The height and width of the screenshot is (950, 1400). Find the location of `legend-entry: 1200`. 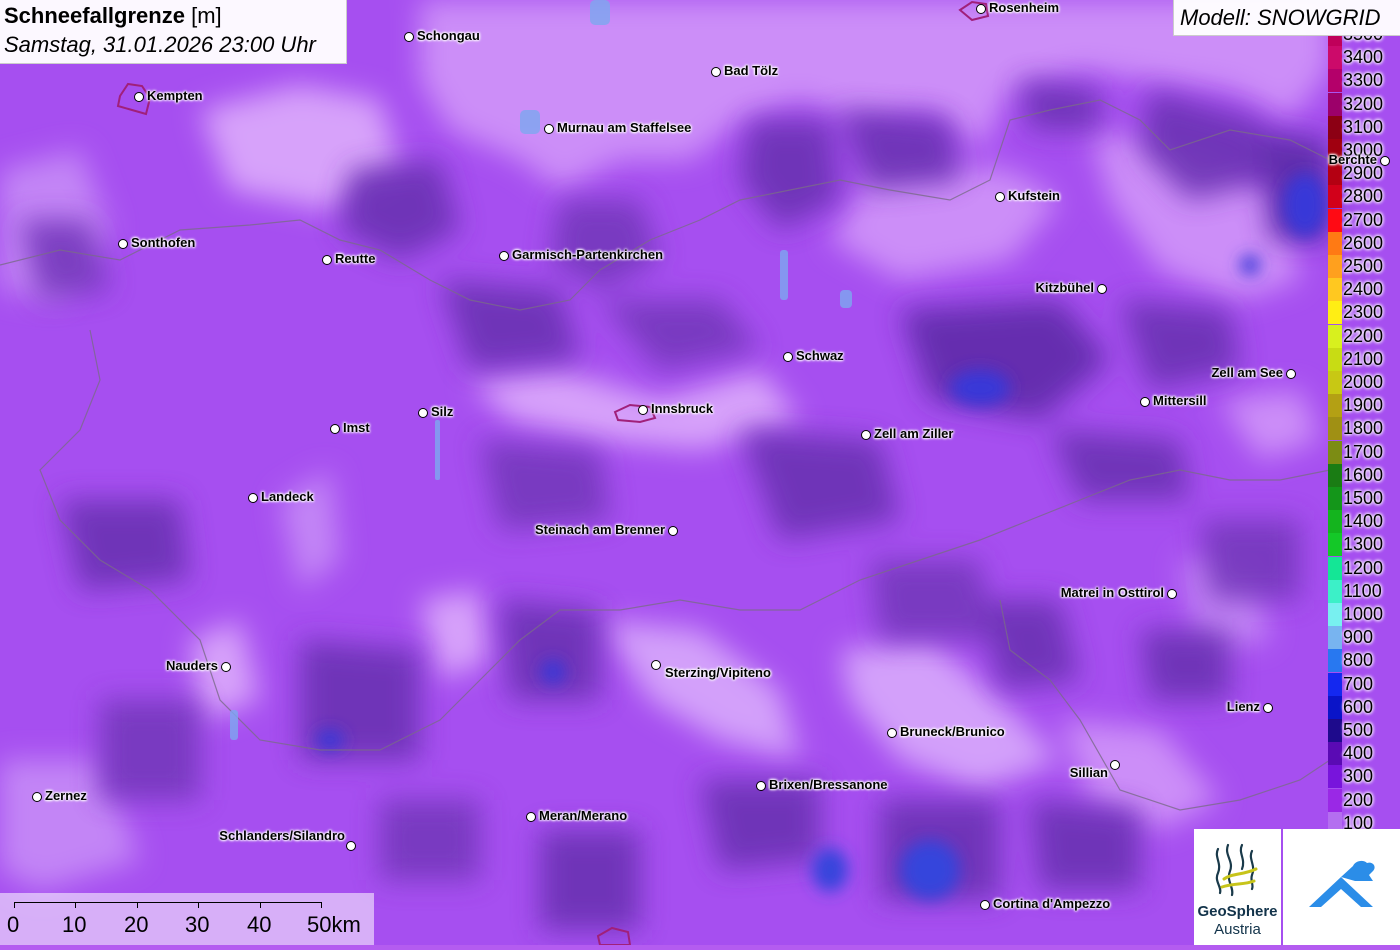

legend-entry: 1200 is located at coordinates (1364, 568).